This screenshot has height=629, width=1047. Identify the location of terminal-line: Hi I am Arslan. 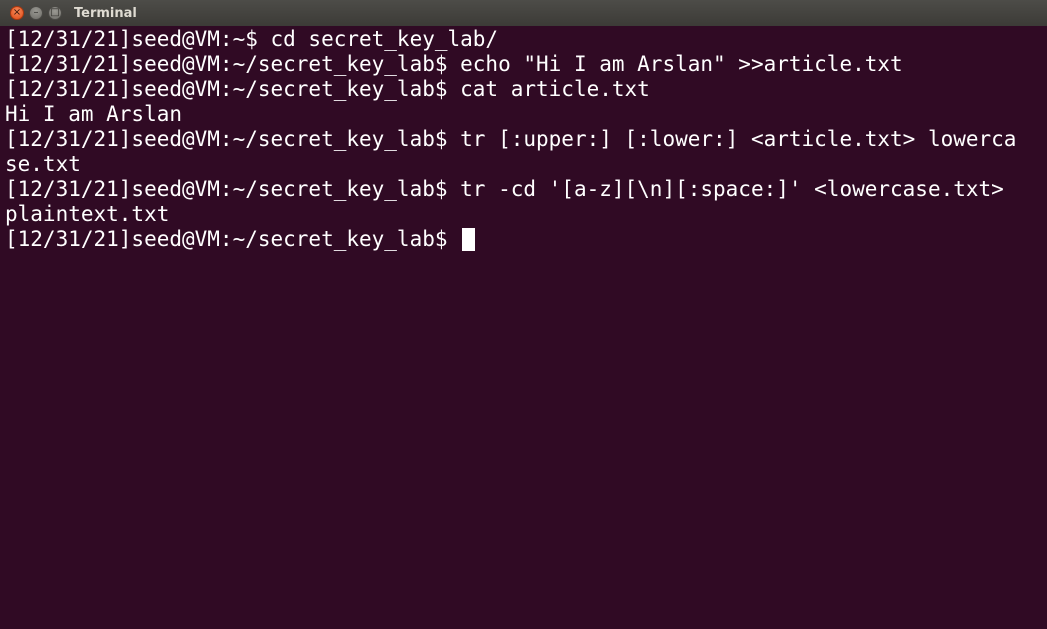
(94, 114).